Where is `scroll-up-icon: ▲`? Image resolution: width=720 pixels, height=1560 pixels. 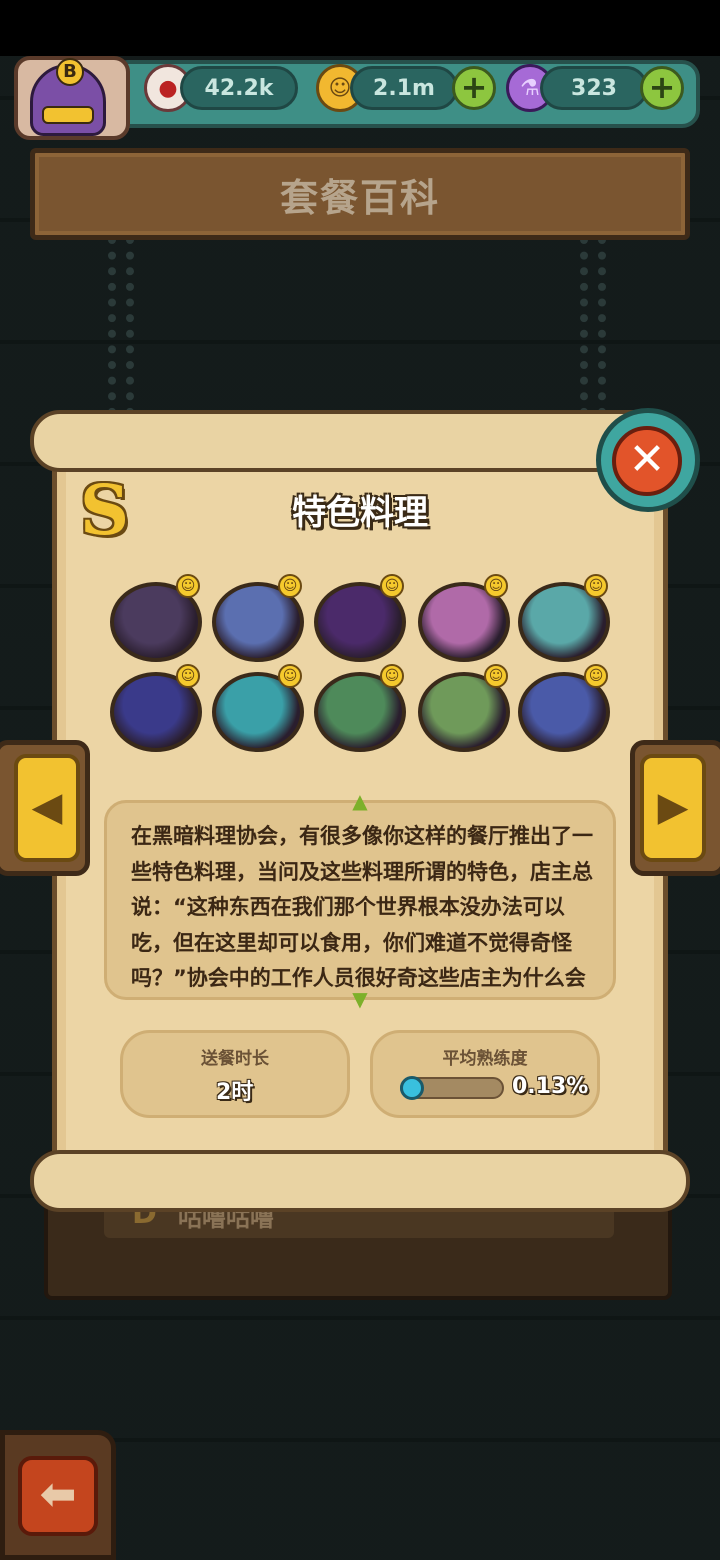
scroll-up-icon: ▲ is located at coordinates (360, 801).